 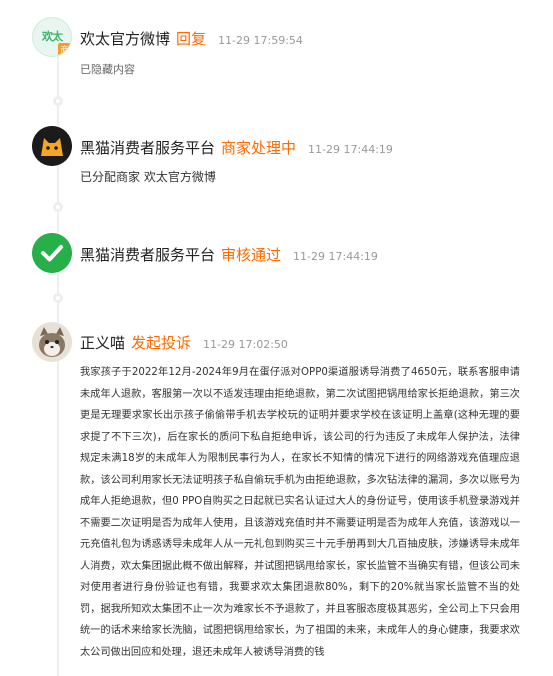 I want to click on cat-avatar-icon, so click(x=52, y=342).